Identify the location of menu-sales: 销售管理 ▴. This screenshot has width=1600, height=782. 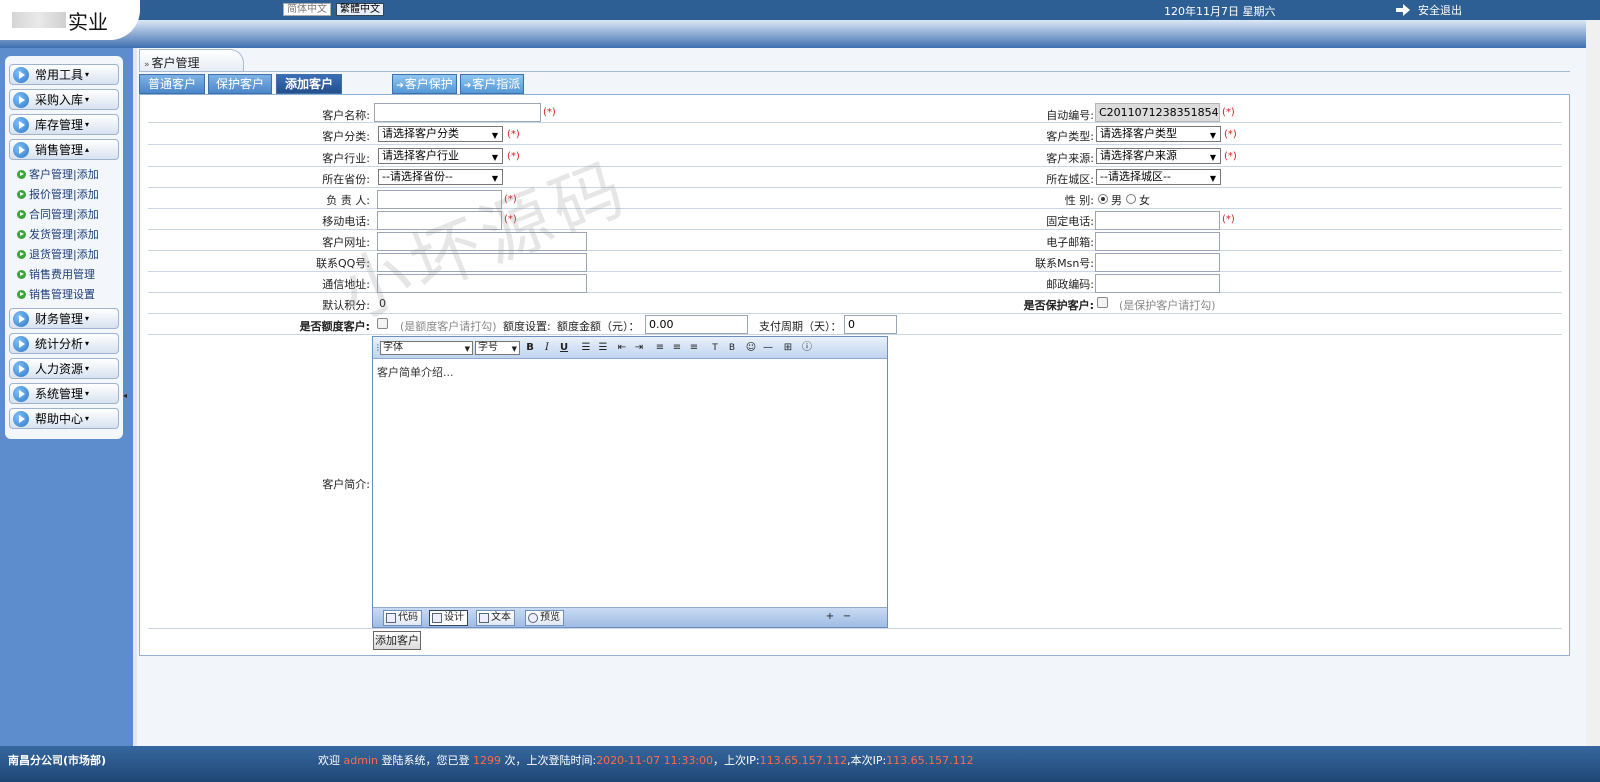
(64, 149).